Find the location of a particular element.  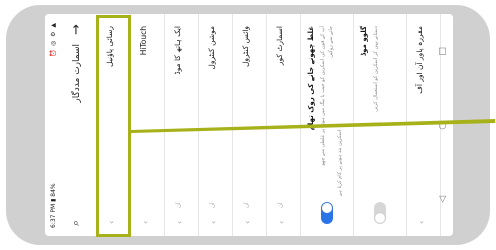

toggle-label: غلط چھونے جانے کی روک تھام is located at coordinates (311, 78).